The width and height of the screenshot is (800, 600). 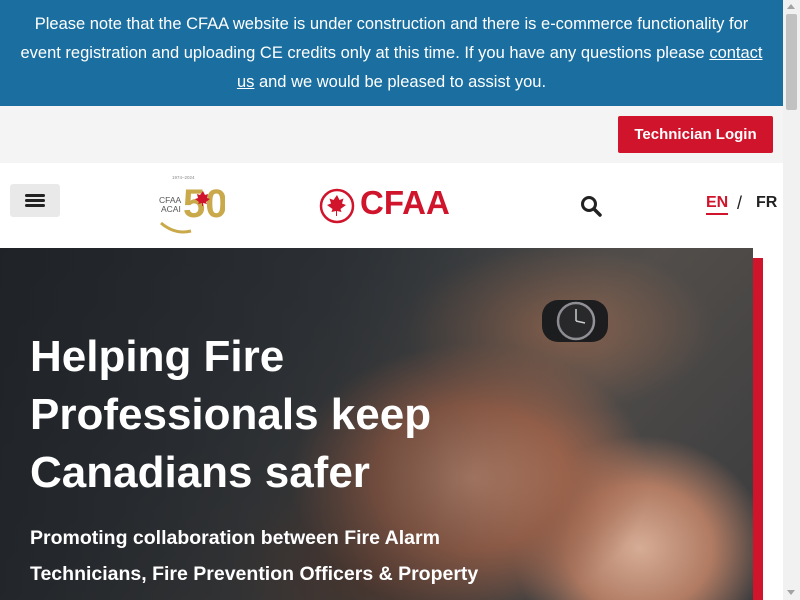 I want to click on anniversary-line2: ACAI, so click(x=171, y=209).